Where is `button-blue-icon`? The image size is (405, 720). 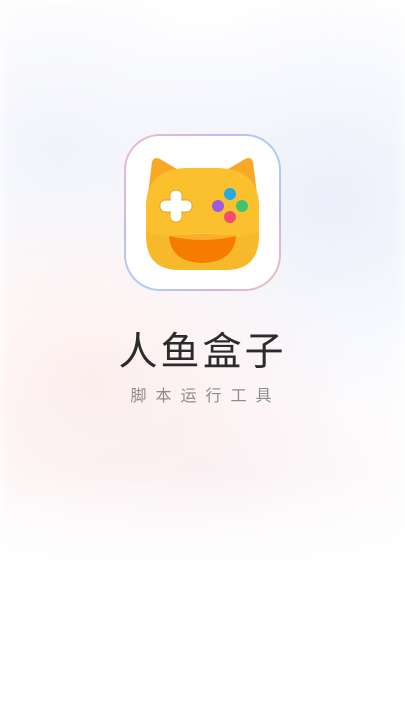
button-blue-icon is located at coordinates (230, 194).